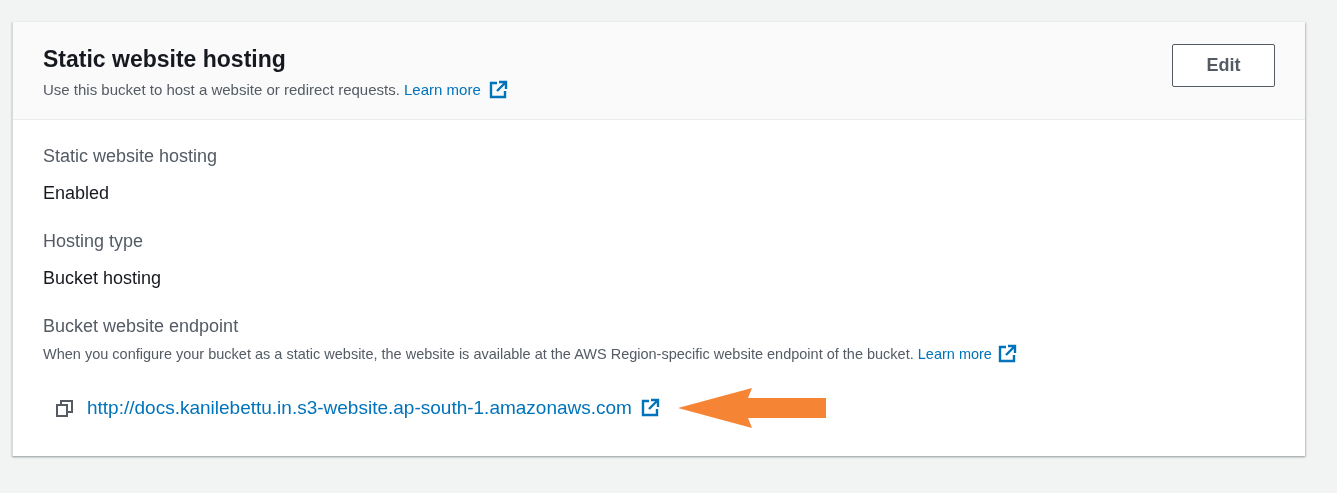 The width and height of the screenshot is (1337, 493). Describe the element at coordinates (373, 408) in the screenshot. I see `endpoint-link: http://docs.kanilebettu.in.s3-website.ap-south-1.amazonaws.com` at that location.